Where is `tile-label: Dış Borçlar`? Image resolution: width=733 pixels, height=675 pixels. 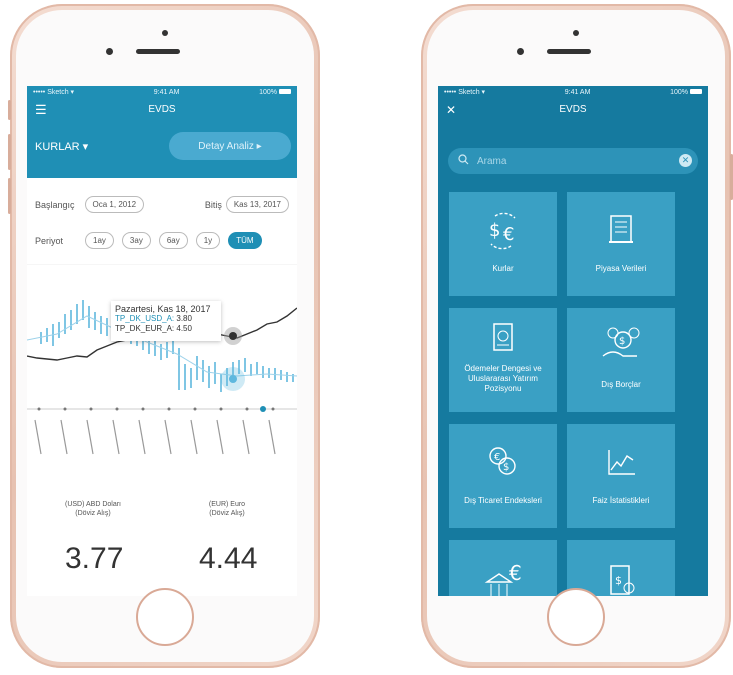
tile-label: Dış Borçlar is located at coordinates (621, 384).